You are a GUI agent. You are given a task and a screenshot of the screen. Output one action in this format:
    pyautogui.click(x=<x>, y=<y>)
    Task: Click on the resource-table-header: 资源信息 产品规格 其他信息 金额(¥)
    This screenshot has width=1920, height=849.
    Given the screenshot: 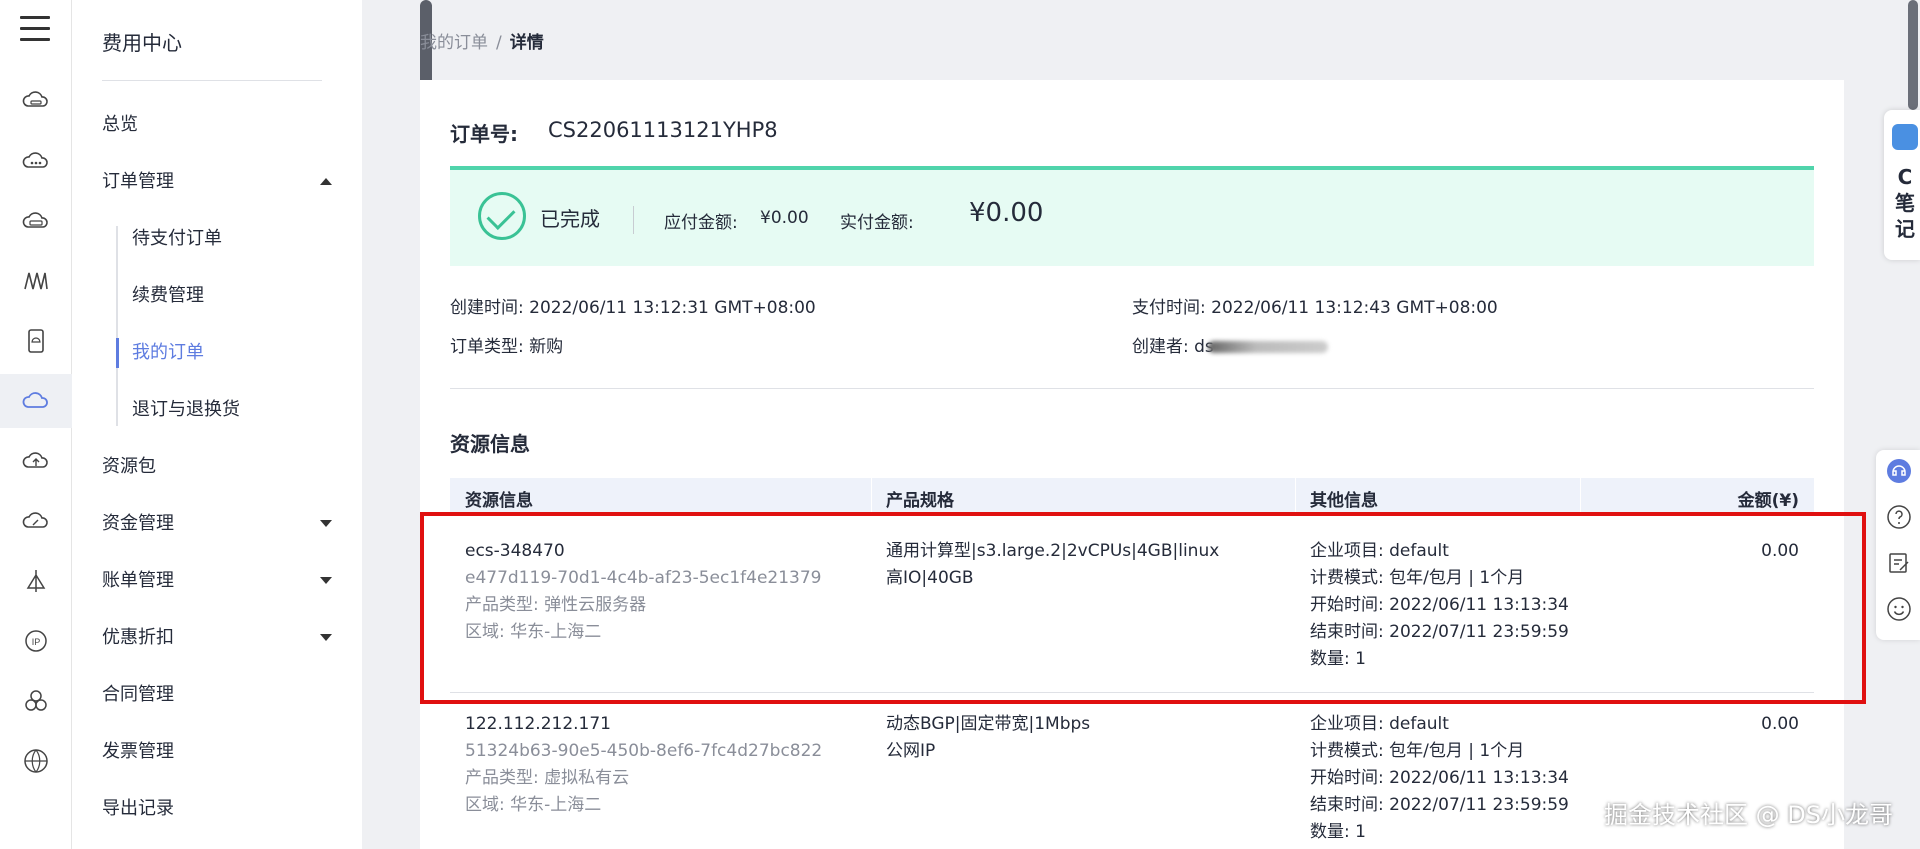 What is the action you would take?
    pyautogui.click(x=1132, y=496)
    